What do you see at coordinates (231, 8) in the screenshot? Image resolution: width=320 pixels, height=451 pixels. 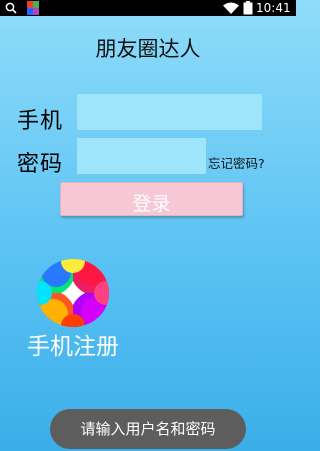 I see `wifi-icon` at bounding box center [231, 8].